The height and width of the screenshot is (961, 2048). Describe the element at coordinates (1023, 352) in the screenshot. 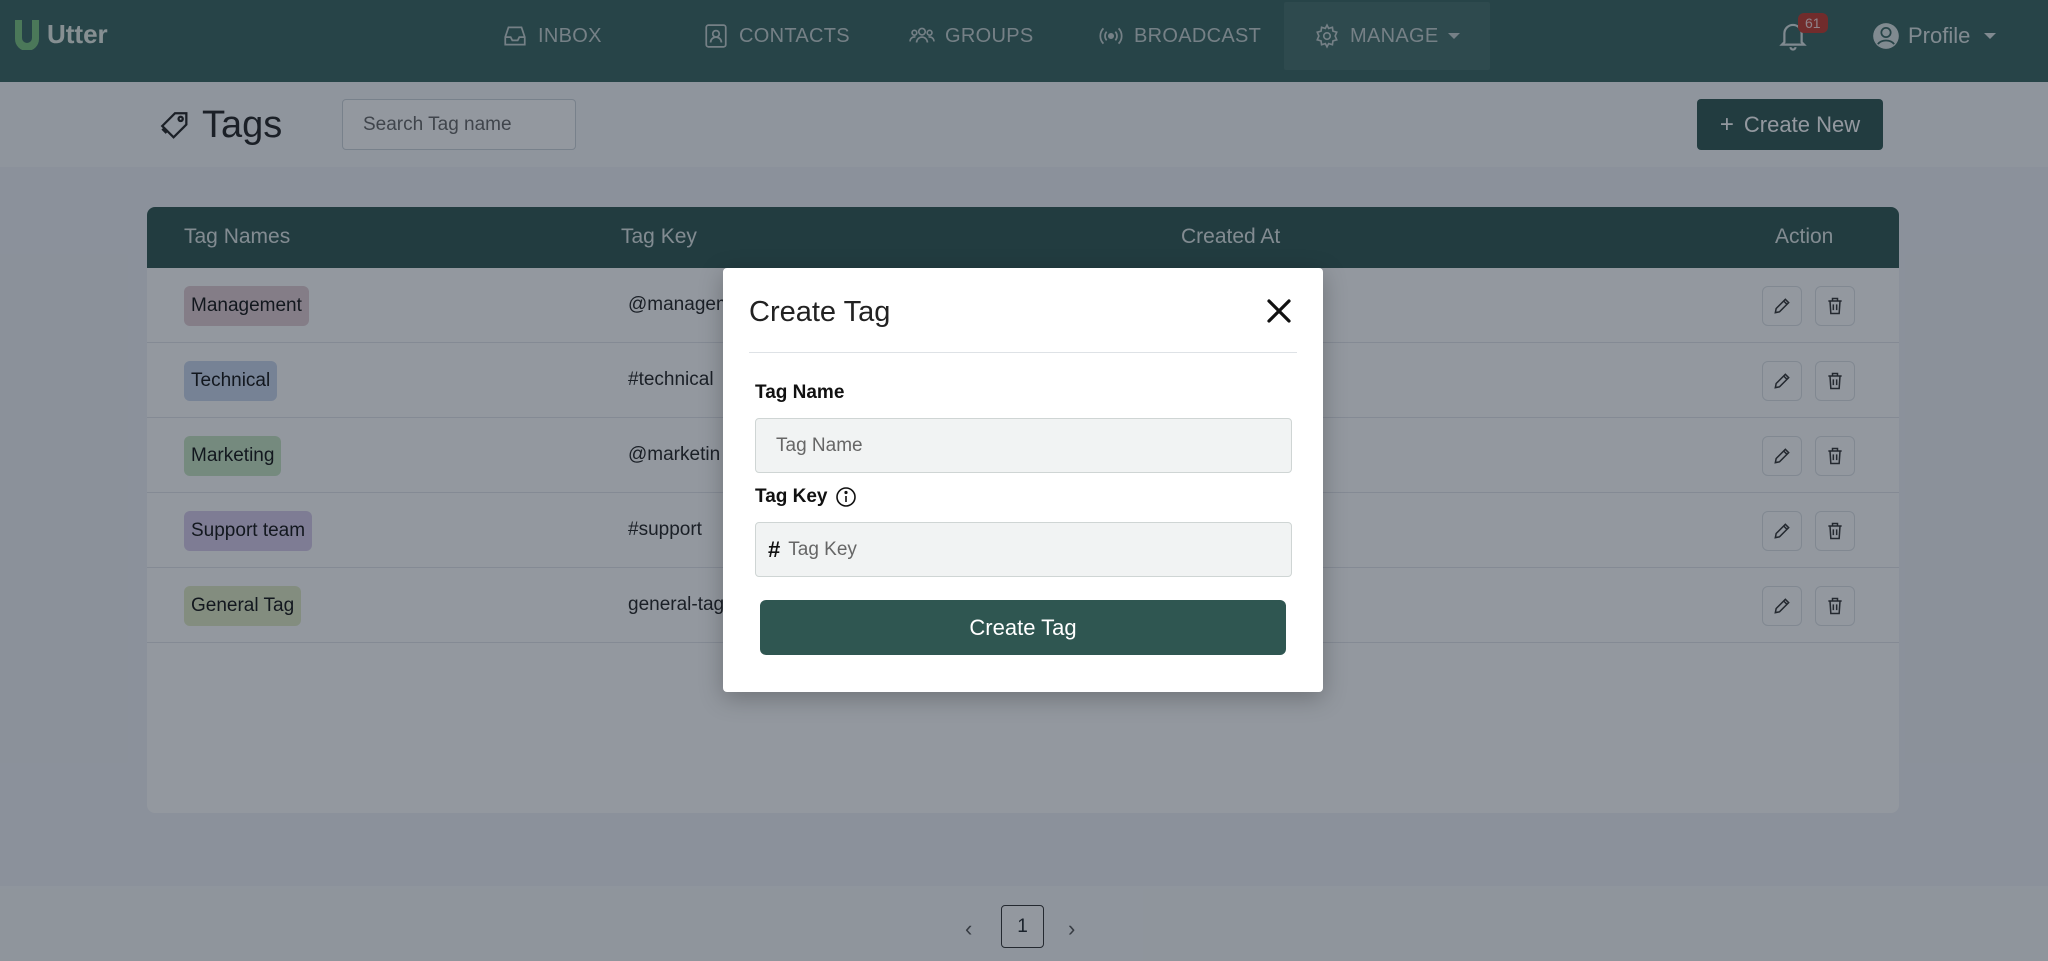

I see `divider` at that location.